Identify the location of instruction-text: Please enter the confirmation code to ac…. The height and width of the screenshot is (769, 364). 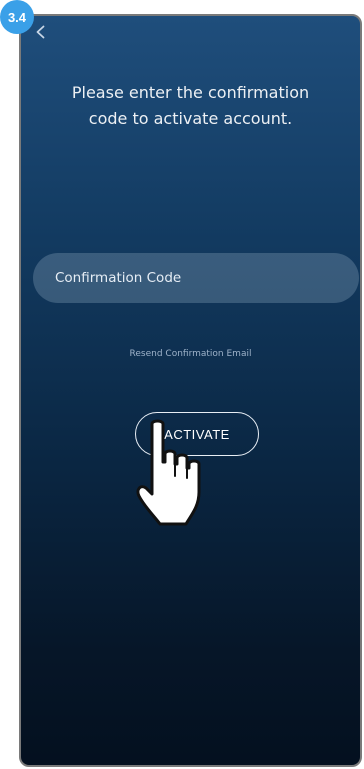
(190, 106).